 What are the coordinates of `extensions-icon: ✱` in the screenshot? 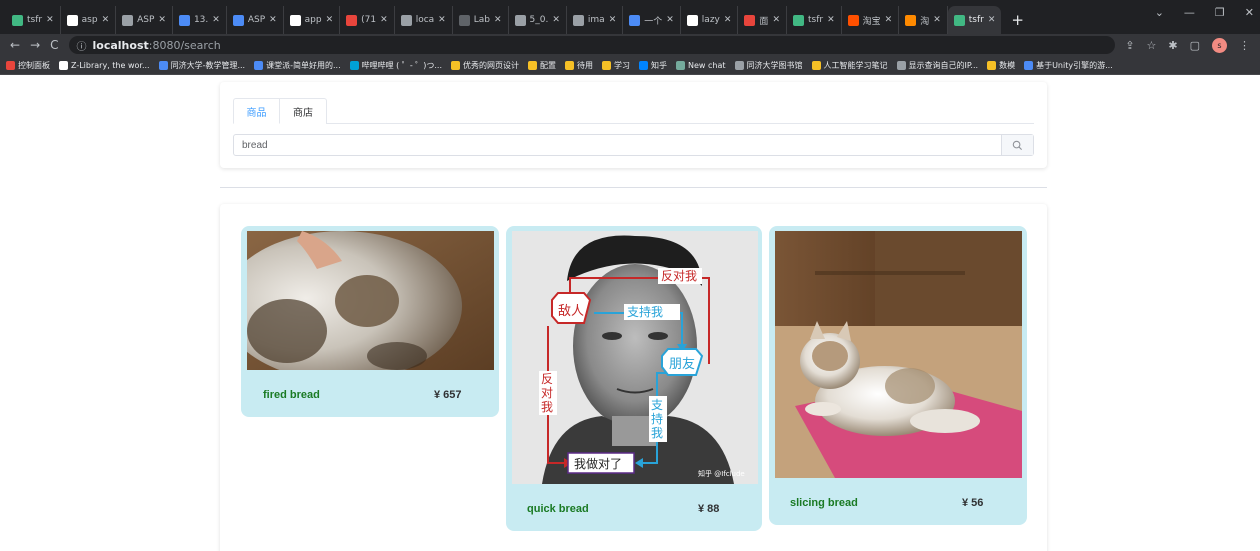 It's located at (1172, 45).